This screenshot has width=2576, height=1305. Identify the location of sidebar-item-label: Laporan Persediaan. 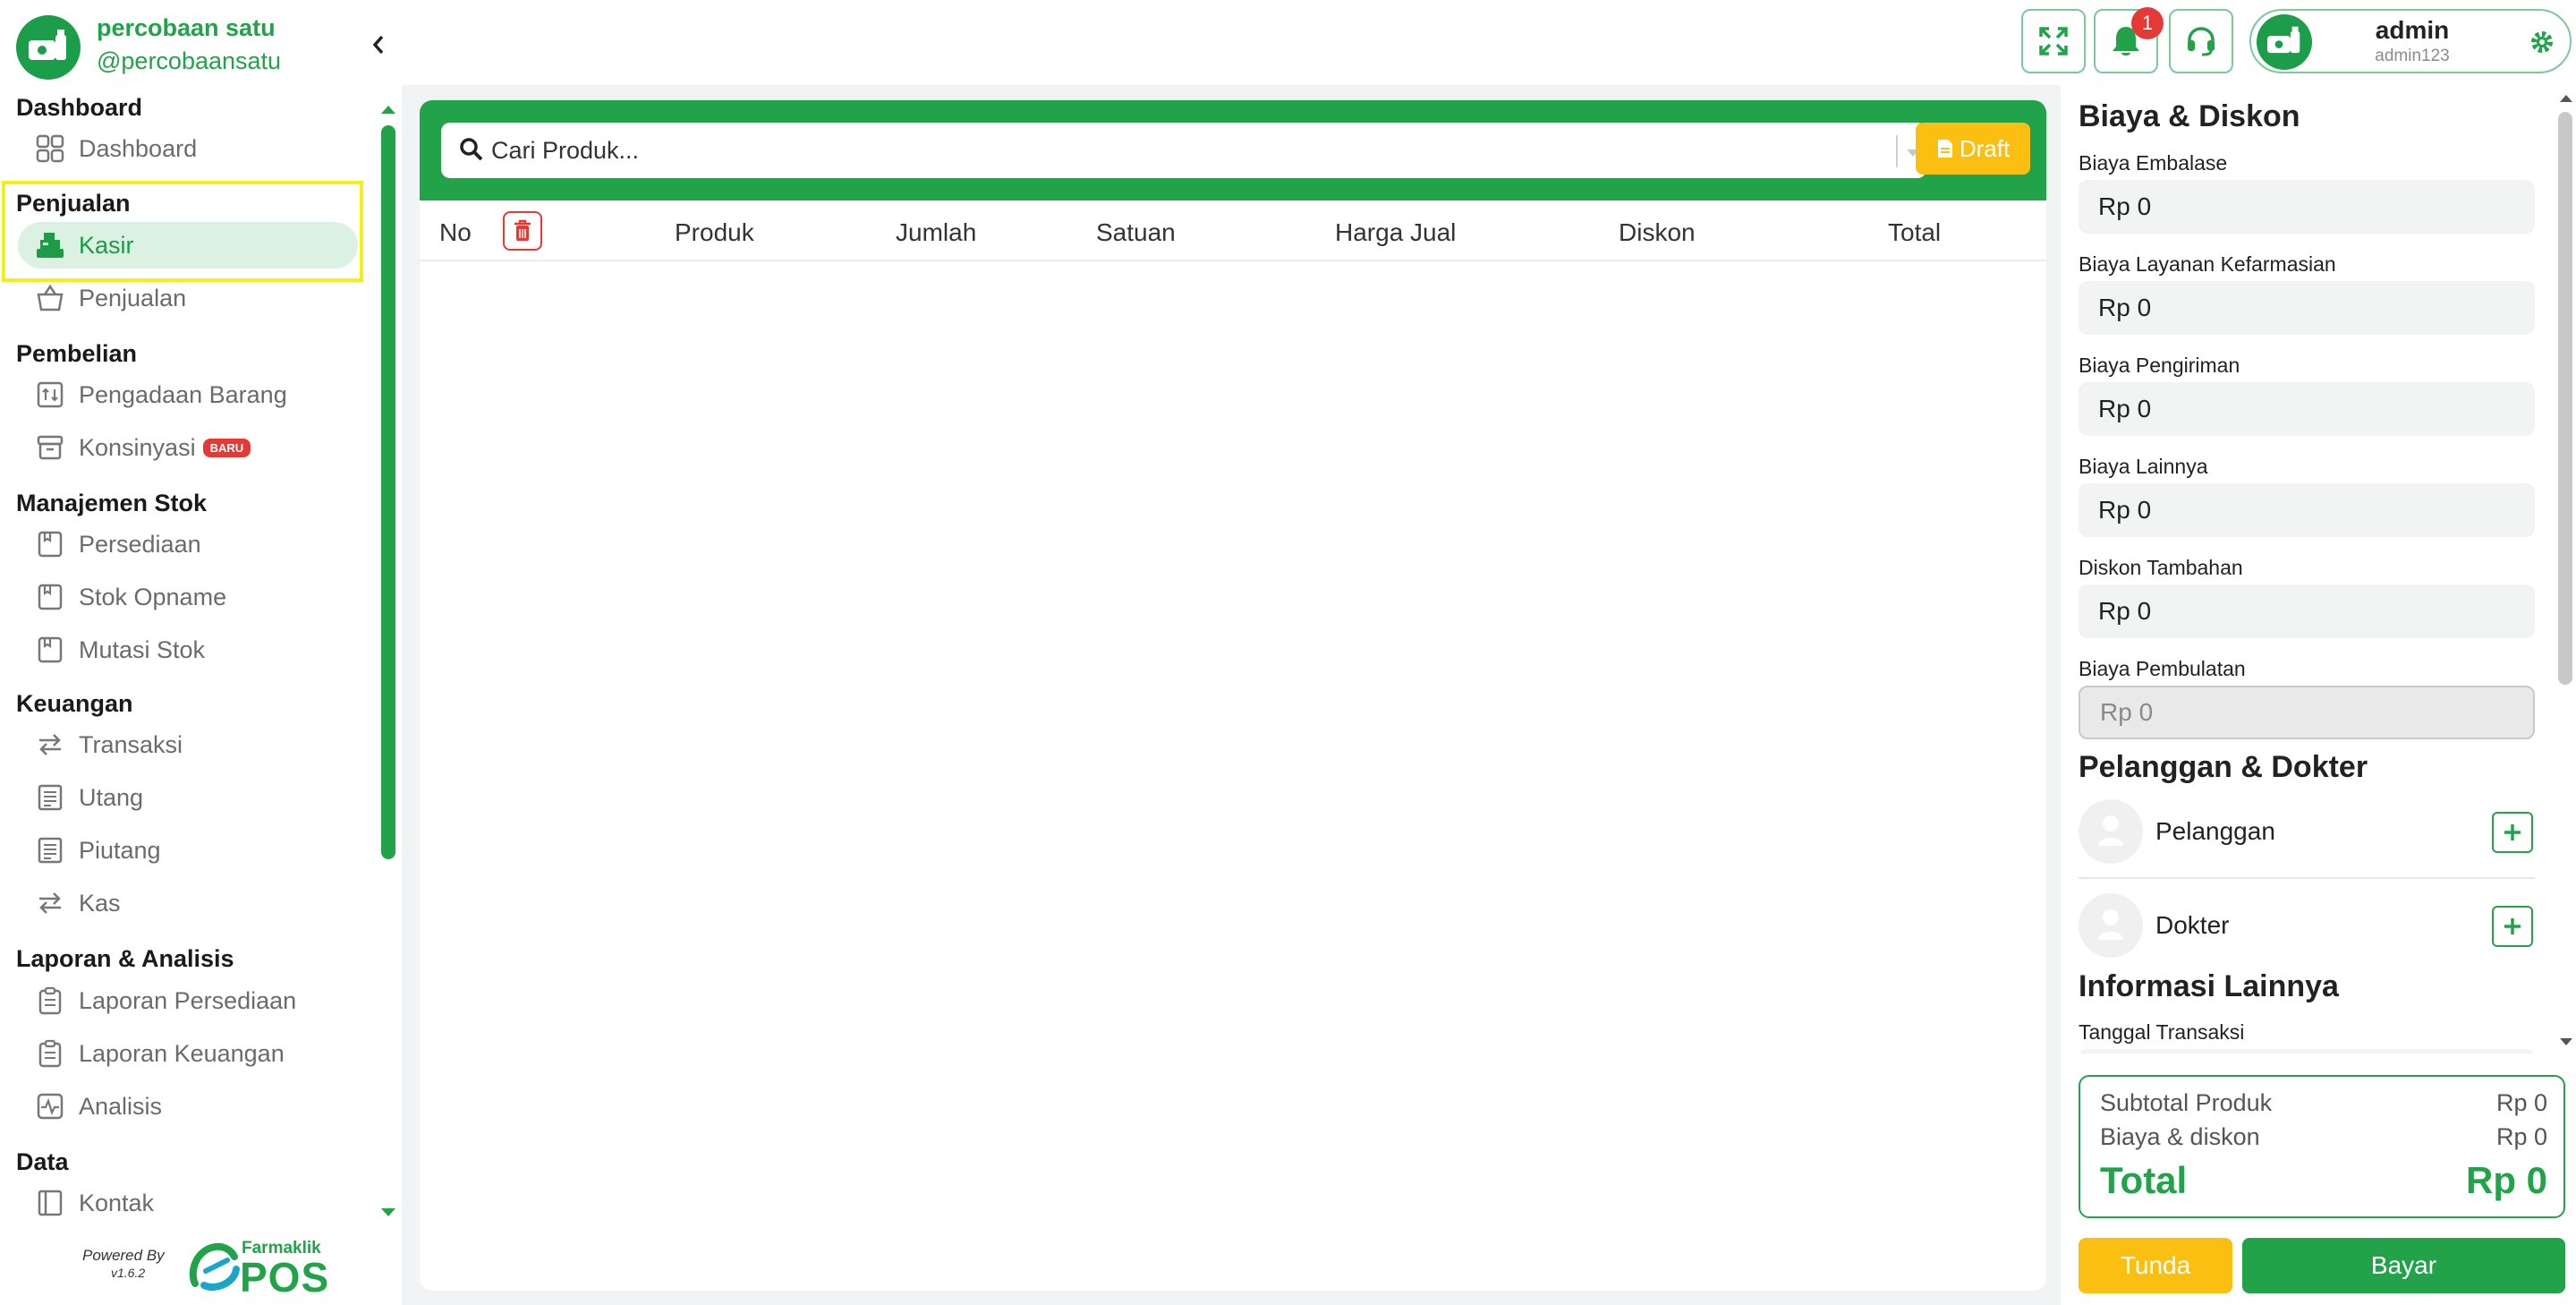
(188, 1000).